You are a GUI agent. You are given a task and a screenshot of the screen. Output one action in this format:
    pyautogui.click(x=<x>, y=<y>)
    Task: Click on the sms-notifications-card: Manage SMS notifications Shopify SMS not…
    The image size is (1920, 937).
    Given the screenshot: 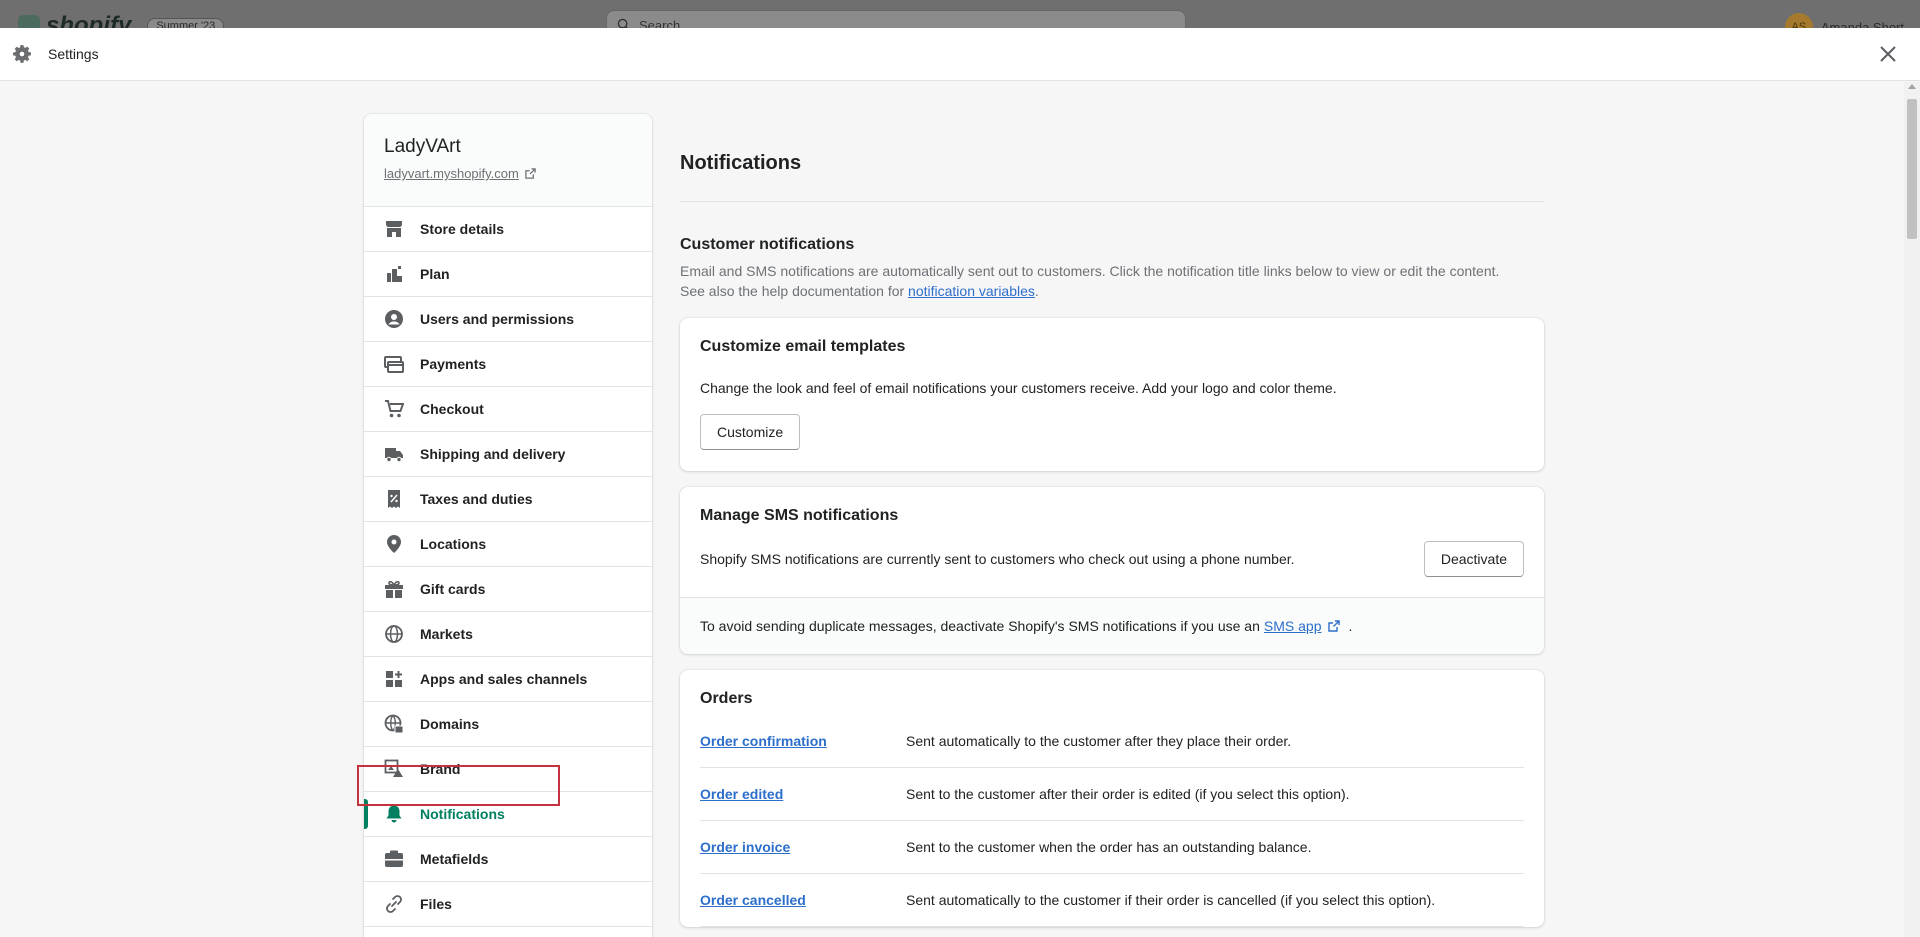 What is the action you would take?
    pyautogui.click(x=1112, y=570)
    